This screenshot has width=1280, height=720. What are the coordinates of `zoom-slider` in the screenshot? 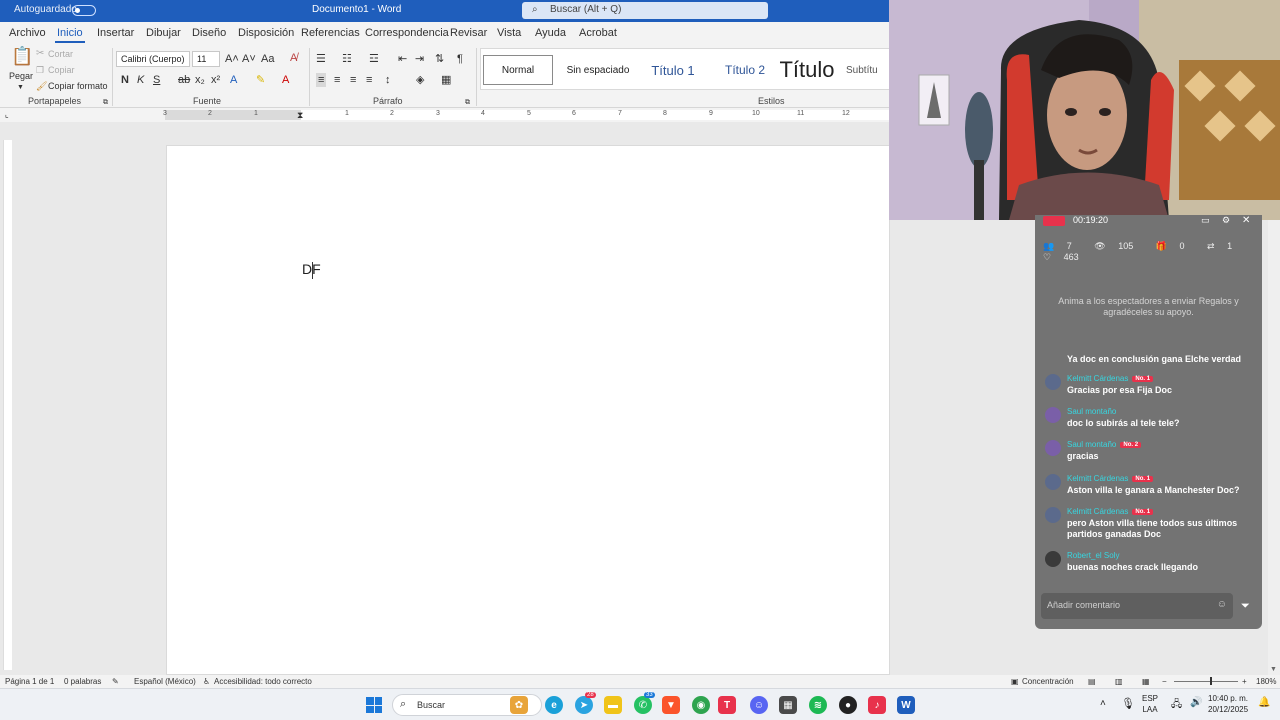 It's located at (1206, 681).